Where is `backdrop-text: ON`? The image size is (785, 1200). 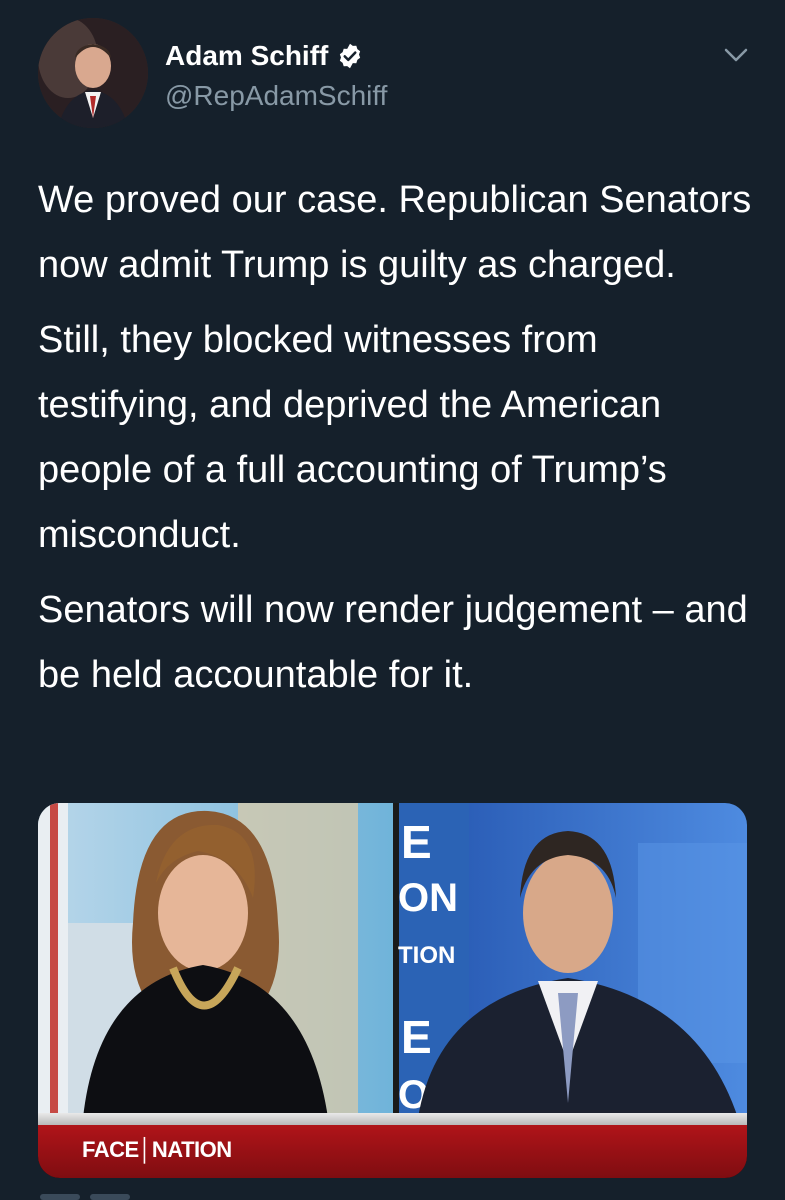
backdrop-text: ON is located at coordinates (428, 898).